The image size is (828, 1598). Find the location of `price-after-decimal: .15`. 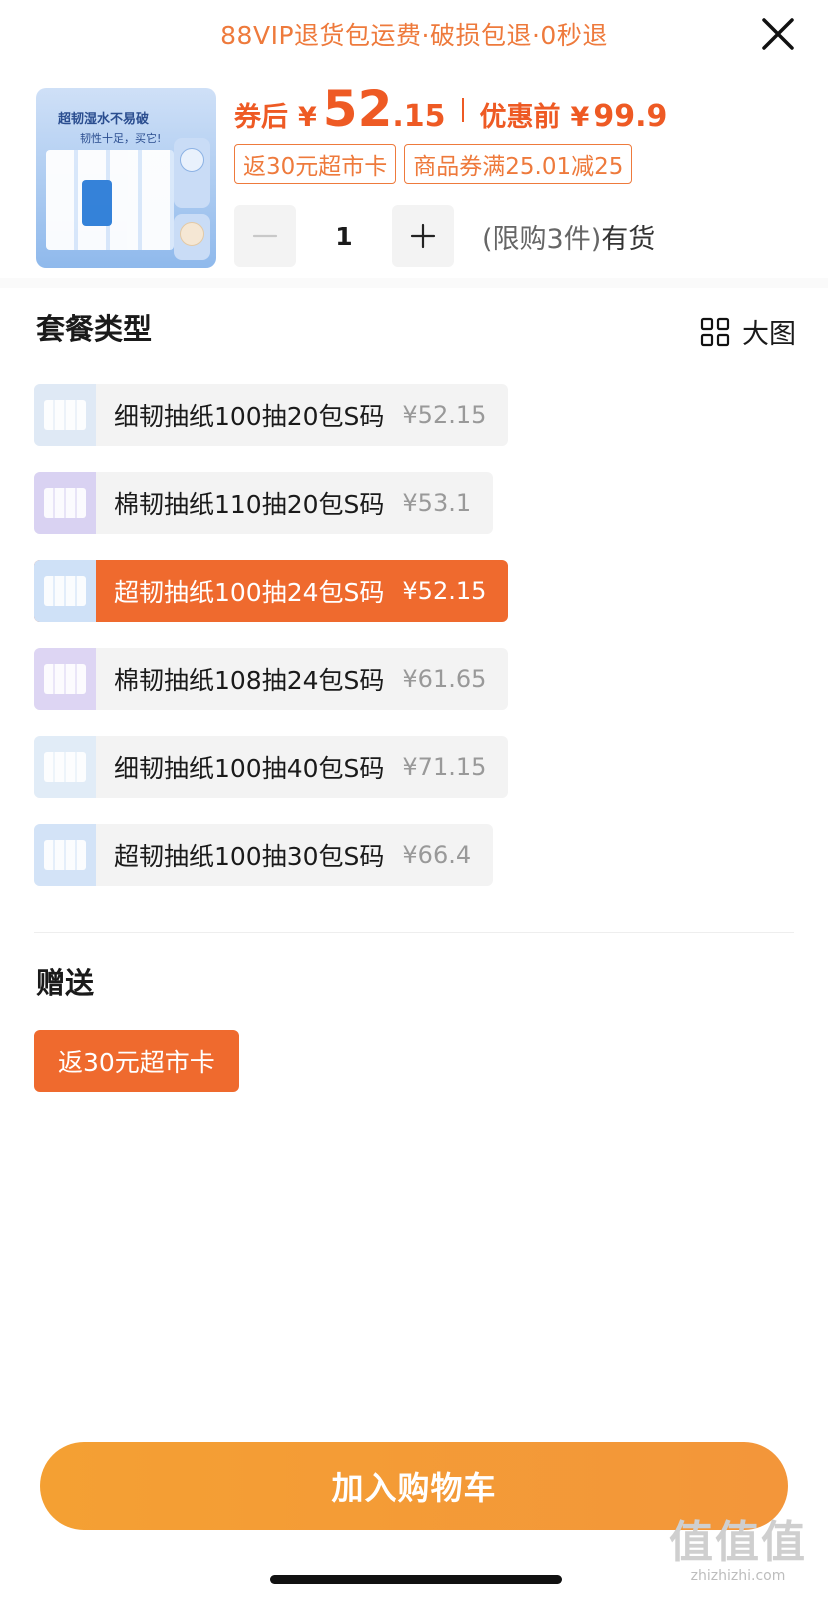

price-after-decimal: .15 is located at coordinates (419, 116).